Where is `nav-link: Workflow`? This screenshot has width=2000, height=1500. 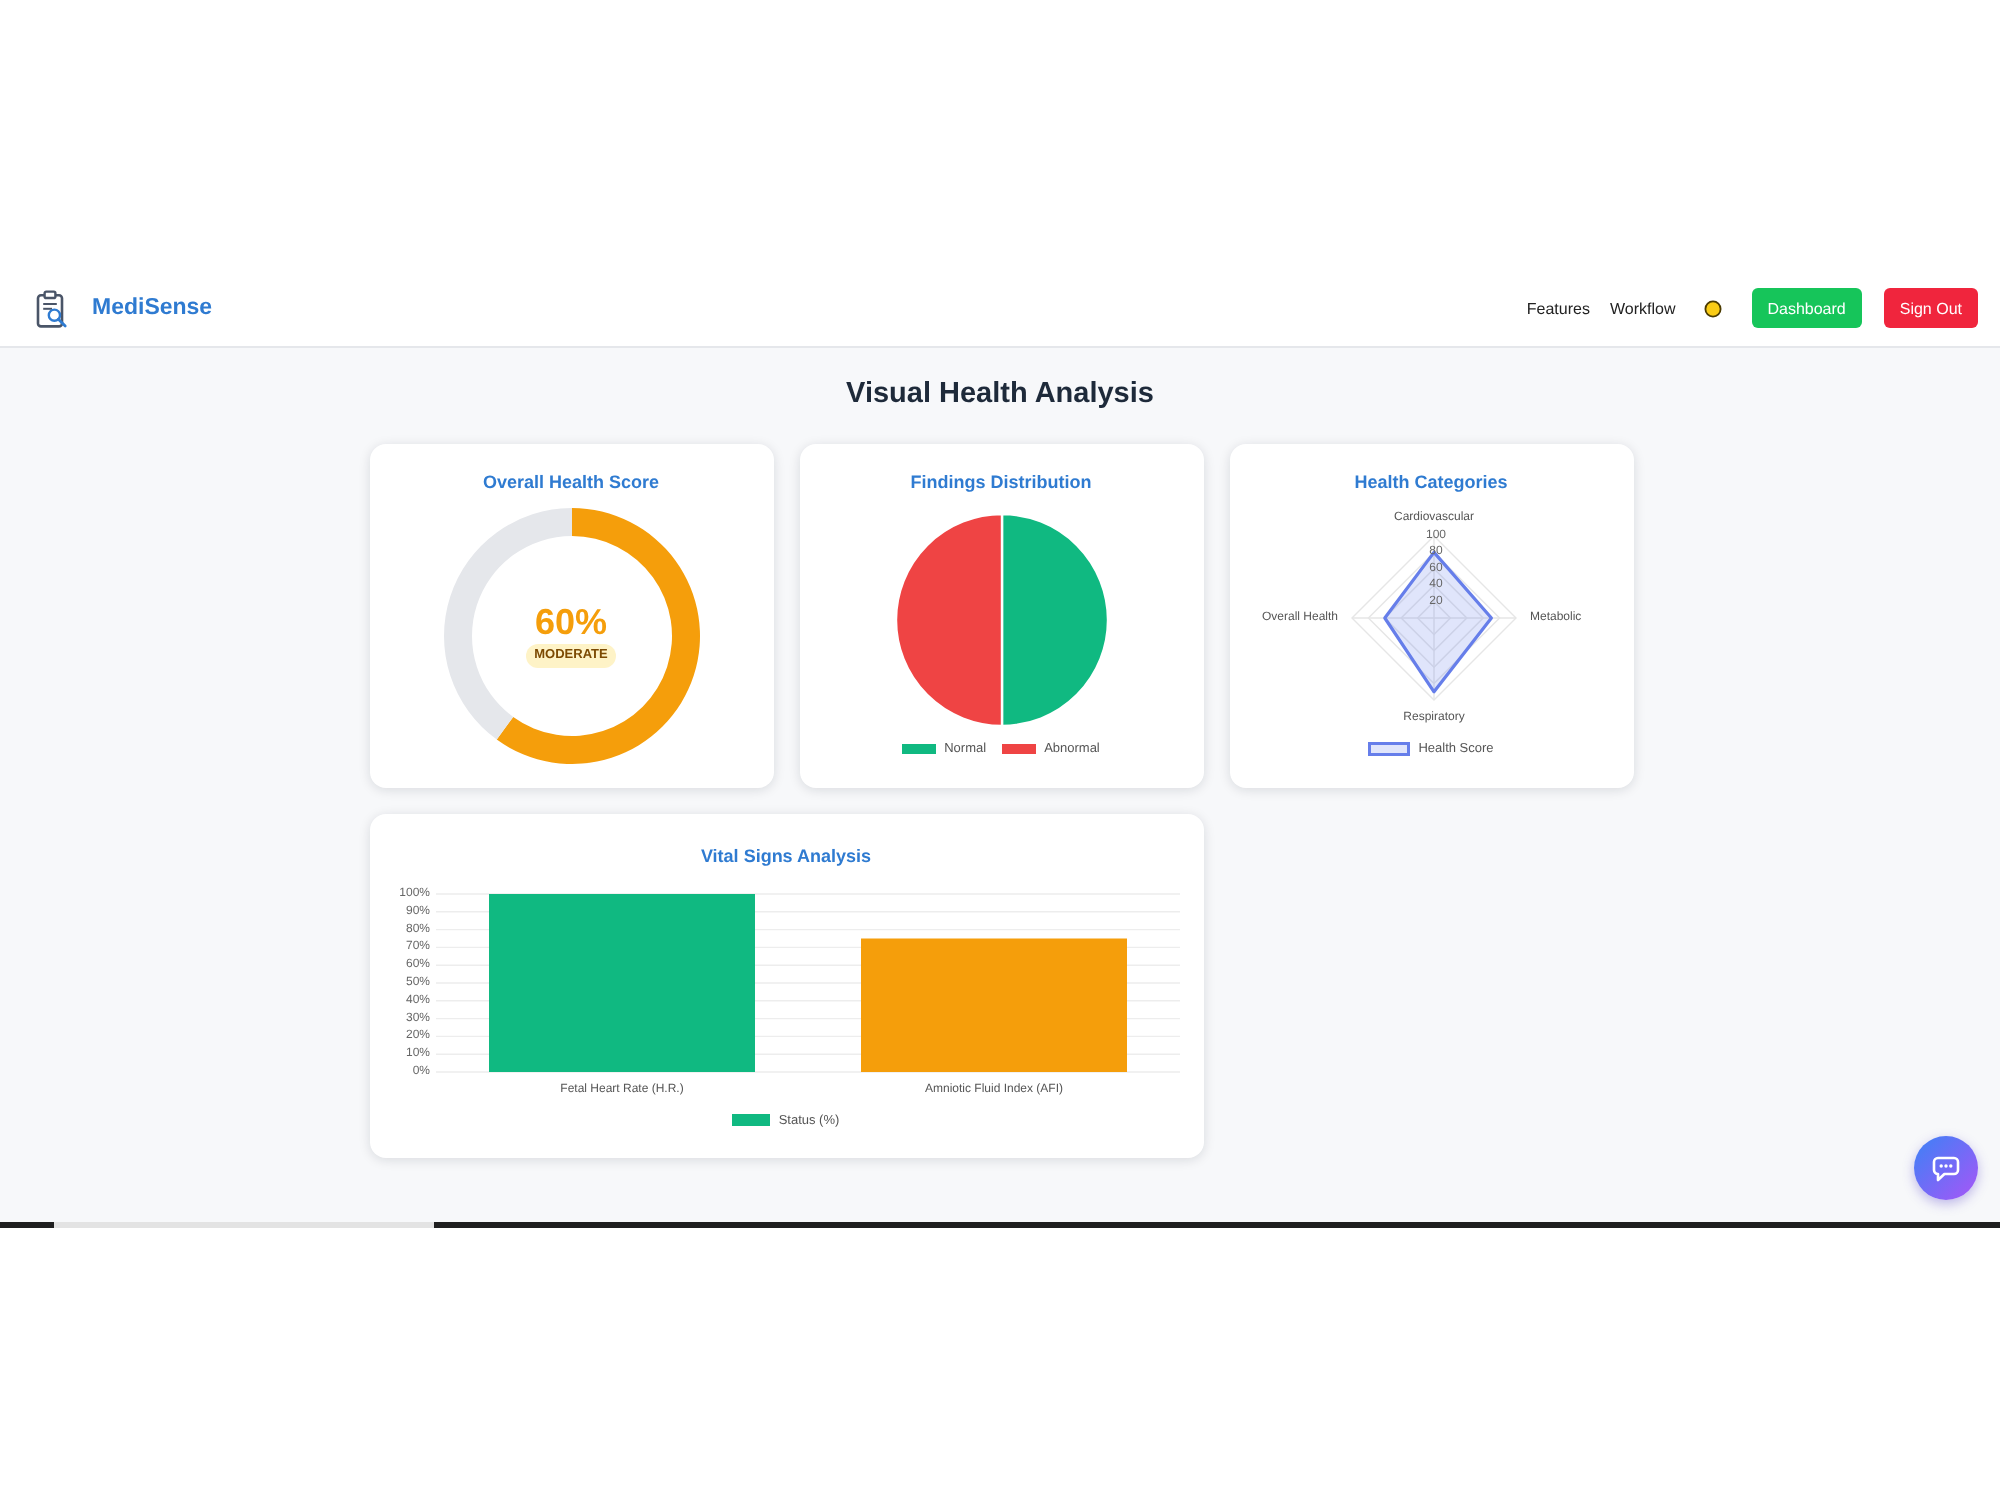 nav-link: Workflow is located at coordinates (1642, 308).